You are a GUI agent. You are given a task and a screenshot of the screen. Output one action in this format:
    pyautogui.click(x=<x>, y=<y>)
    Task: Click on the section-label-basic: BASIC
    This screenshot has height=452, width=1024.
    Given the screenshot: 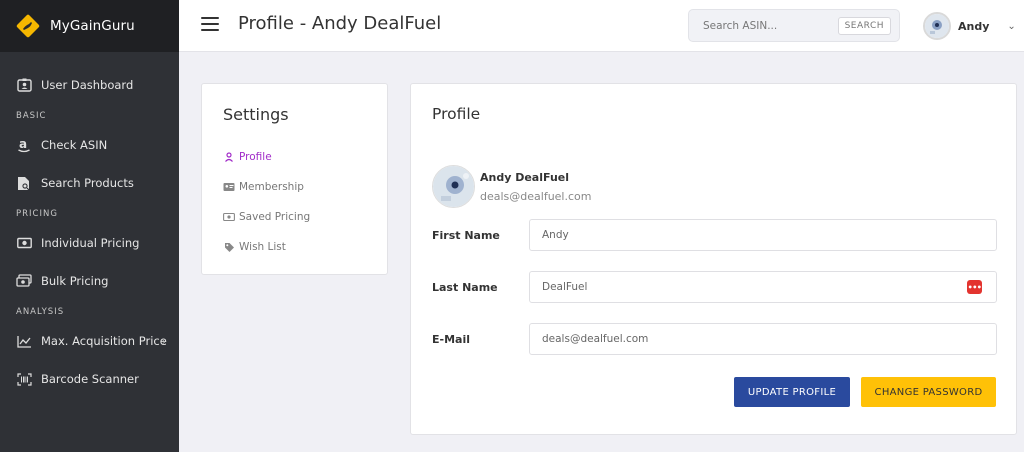 What is the action you would take?
    pyautogui.click(x=31, y=116)
    